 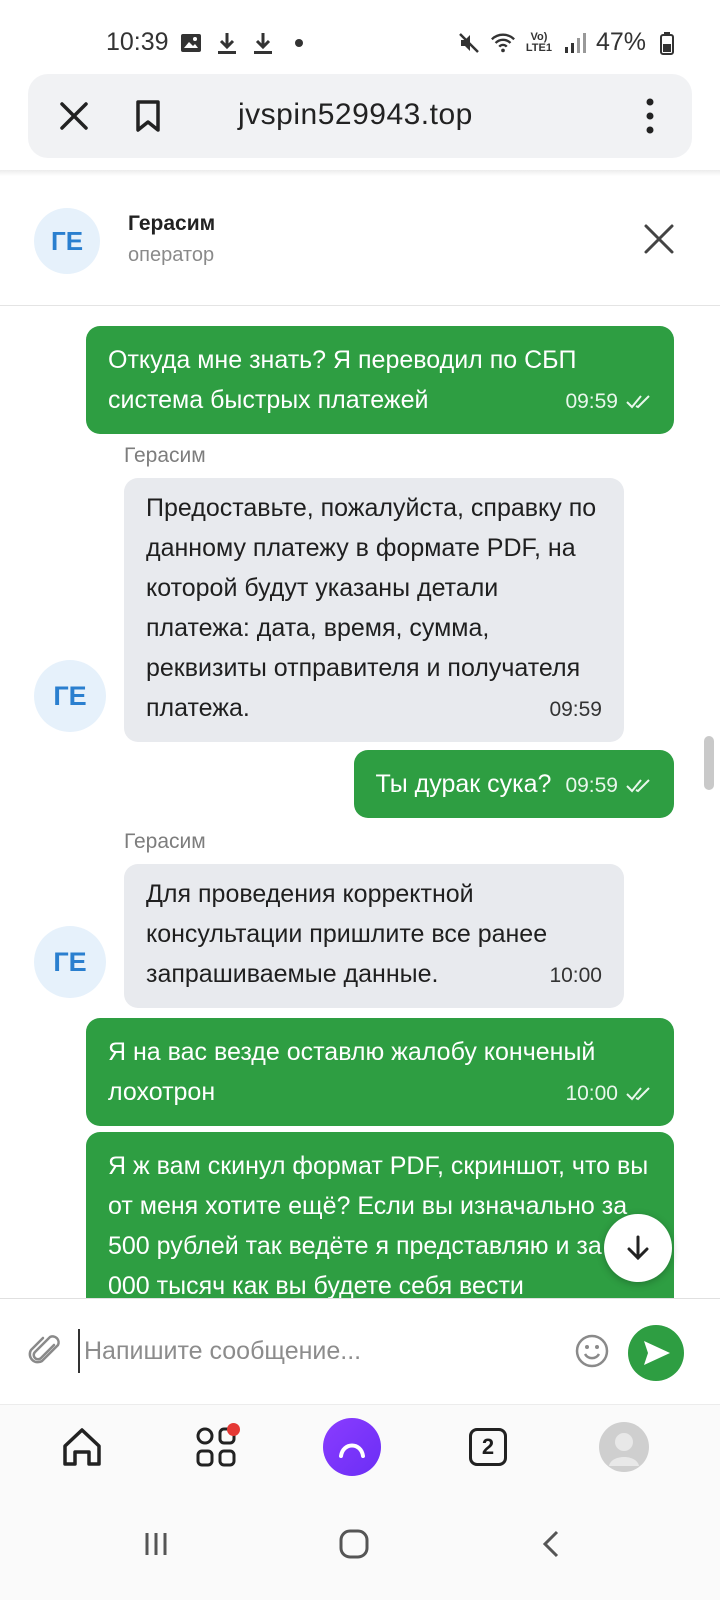 I want to click on system-navigation-bar, so click(x=360, y=1544).